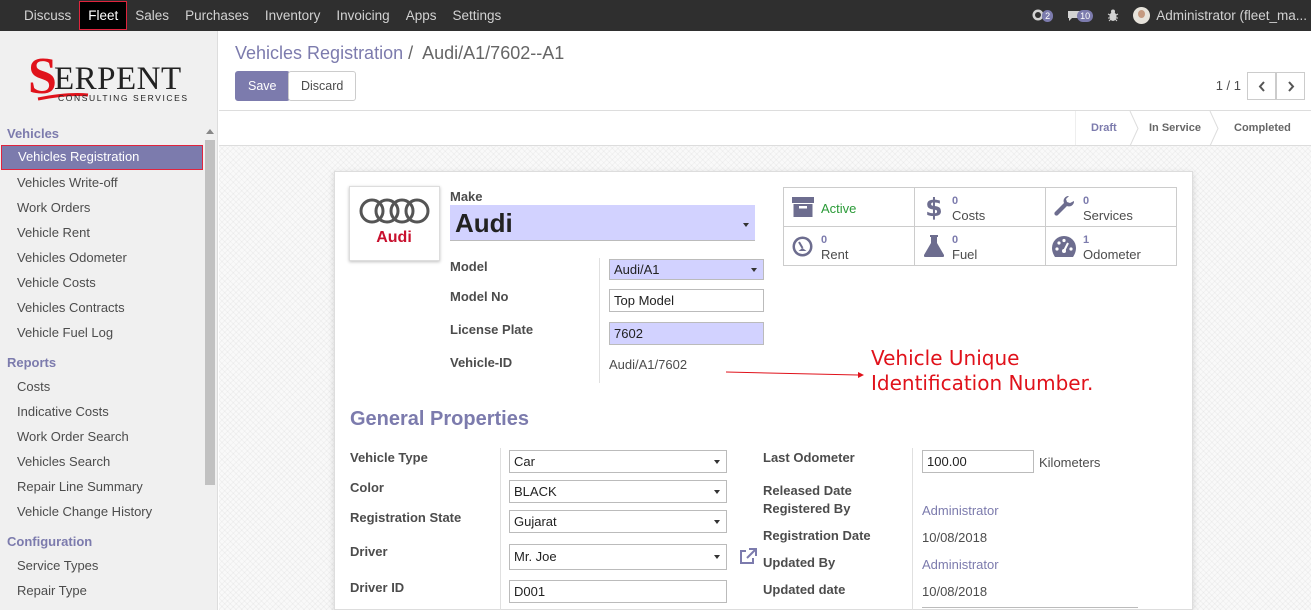  What do you see at coordinates (32, 362) in the screenshot?
I see `section-reports: Reports` at bounding box center [32, 362].